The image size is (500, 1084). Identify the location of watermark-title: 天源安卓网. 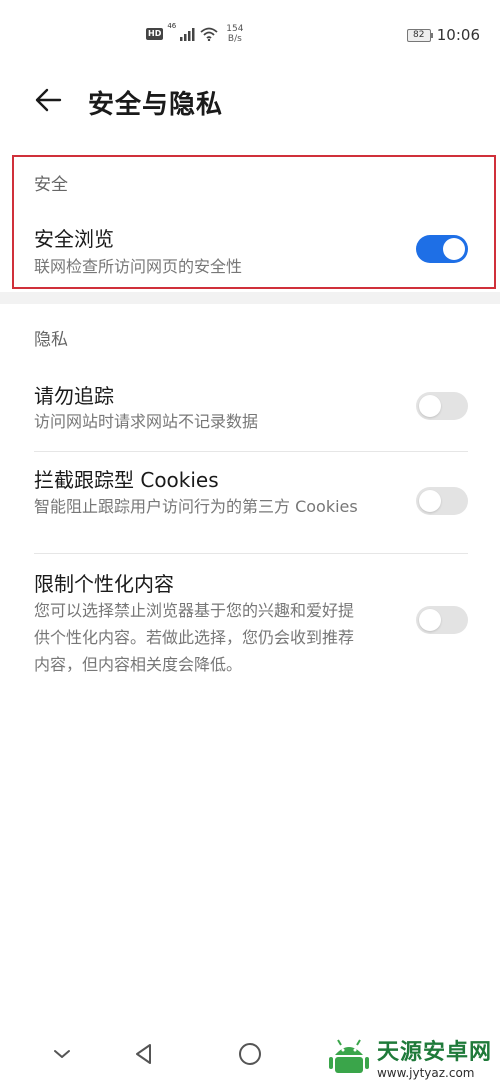
(434, 1052).